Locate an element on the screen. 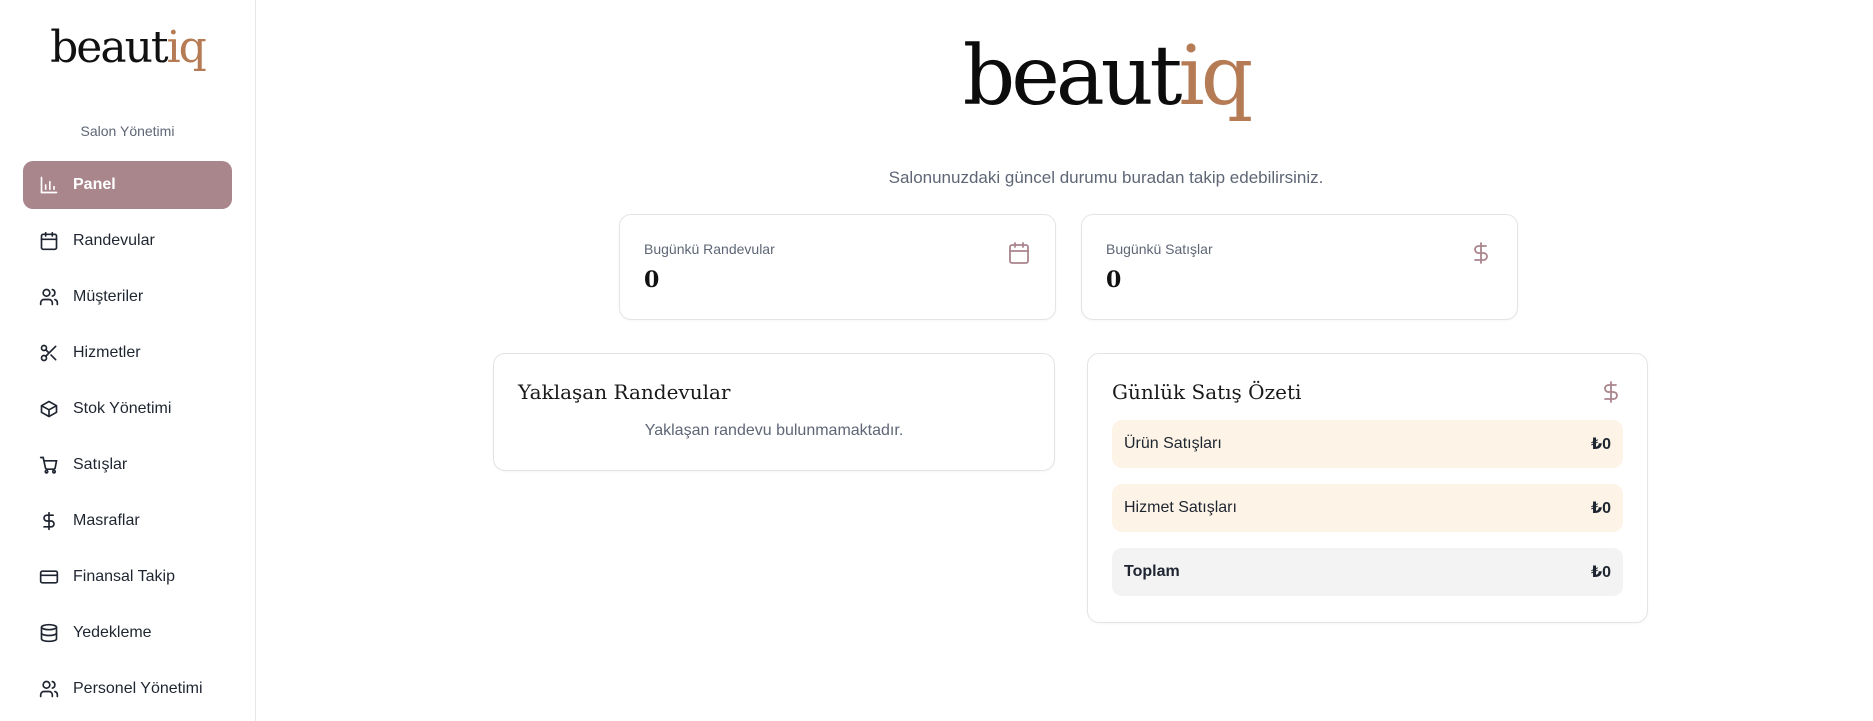 This screenshot has width=1873, height=721. sidebar-item-hizmetler: Hizmetler is located at coordinates (127, 353).